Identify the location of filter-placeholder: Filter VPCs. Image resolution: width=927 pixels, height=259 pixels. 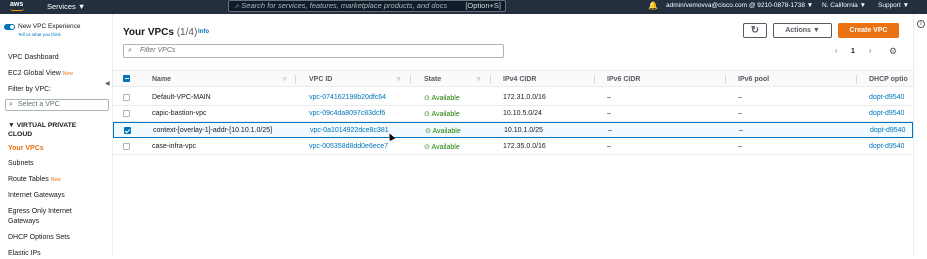
(158, 50).